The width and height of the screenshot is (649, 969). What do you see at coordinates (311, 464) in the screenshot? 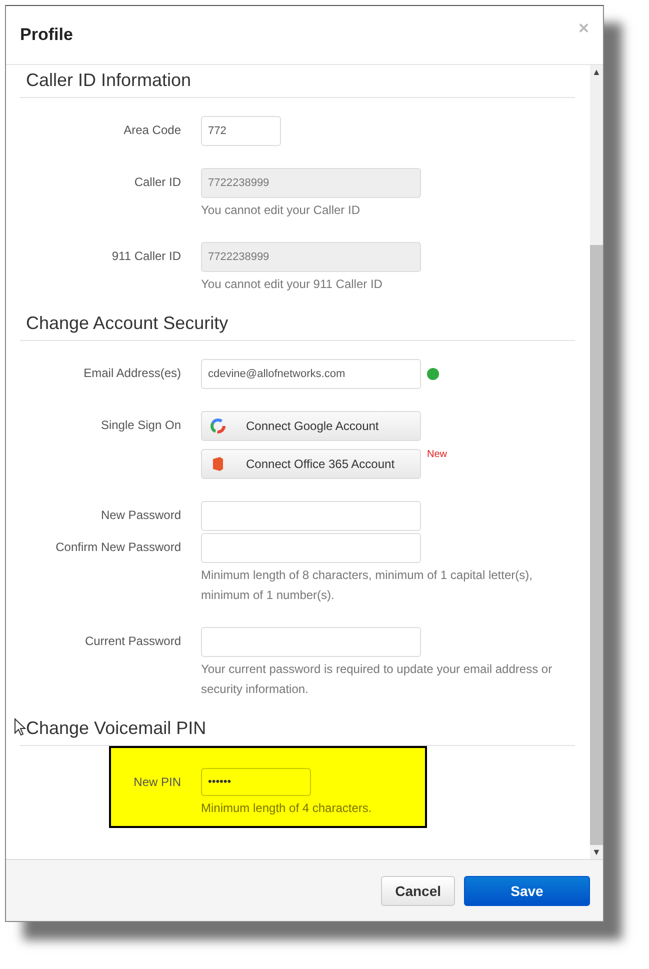
I see `connect-button: Connect Office 365 Account` at bounding box center [311, 464].